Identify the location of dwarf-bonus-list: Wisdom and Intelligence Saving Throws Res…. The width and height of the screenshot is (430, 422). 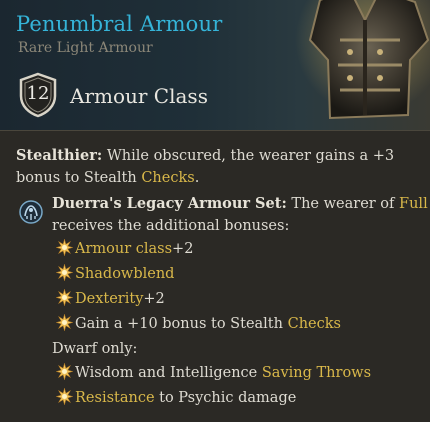
(241, 386).